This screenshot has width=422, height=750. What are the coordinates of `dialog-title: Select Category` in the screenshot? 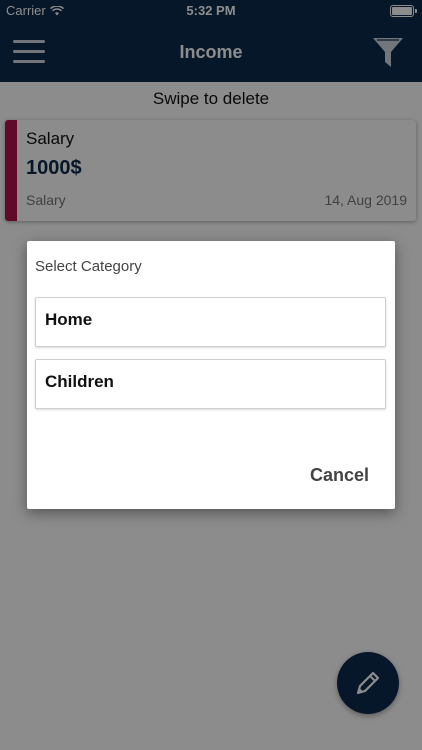 It's located at (88, 266).